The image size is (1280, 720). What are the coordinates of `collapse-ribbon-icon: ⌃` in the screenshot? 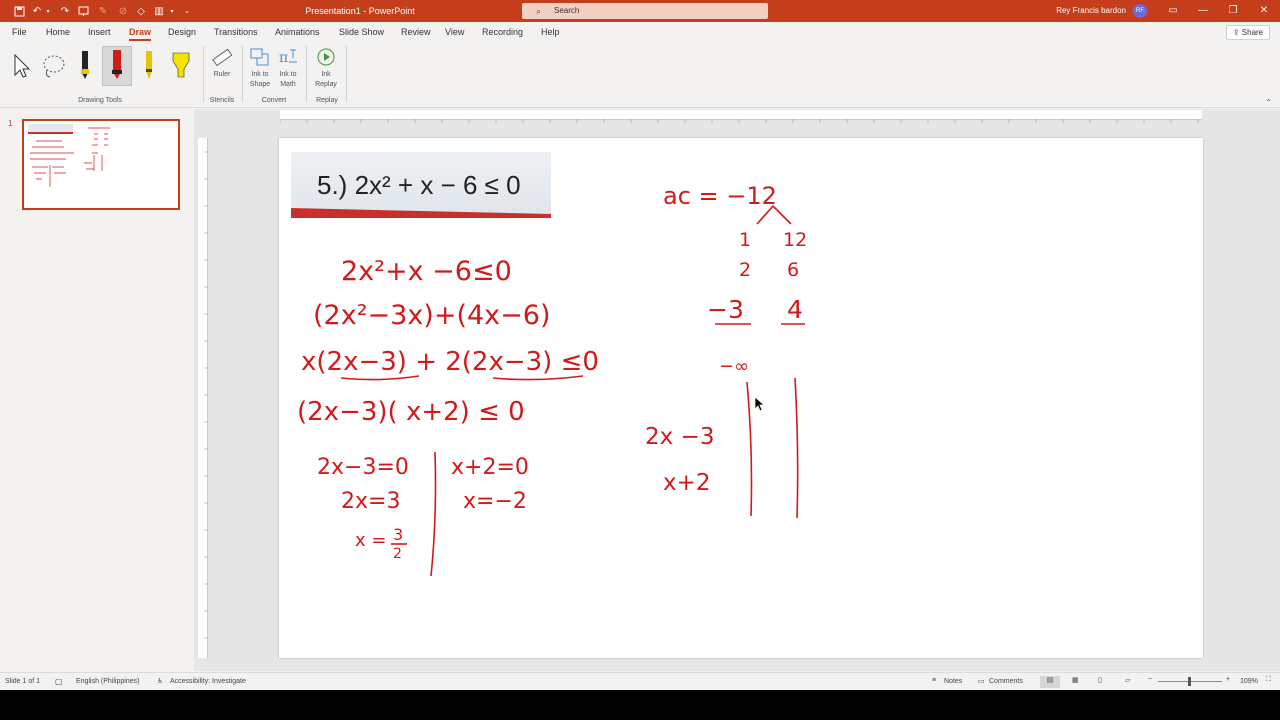 It's located at (1268, 102).